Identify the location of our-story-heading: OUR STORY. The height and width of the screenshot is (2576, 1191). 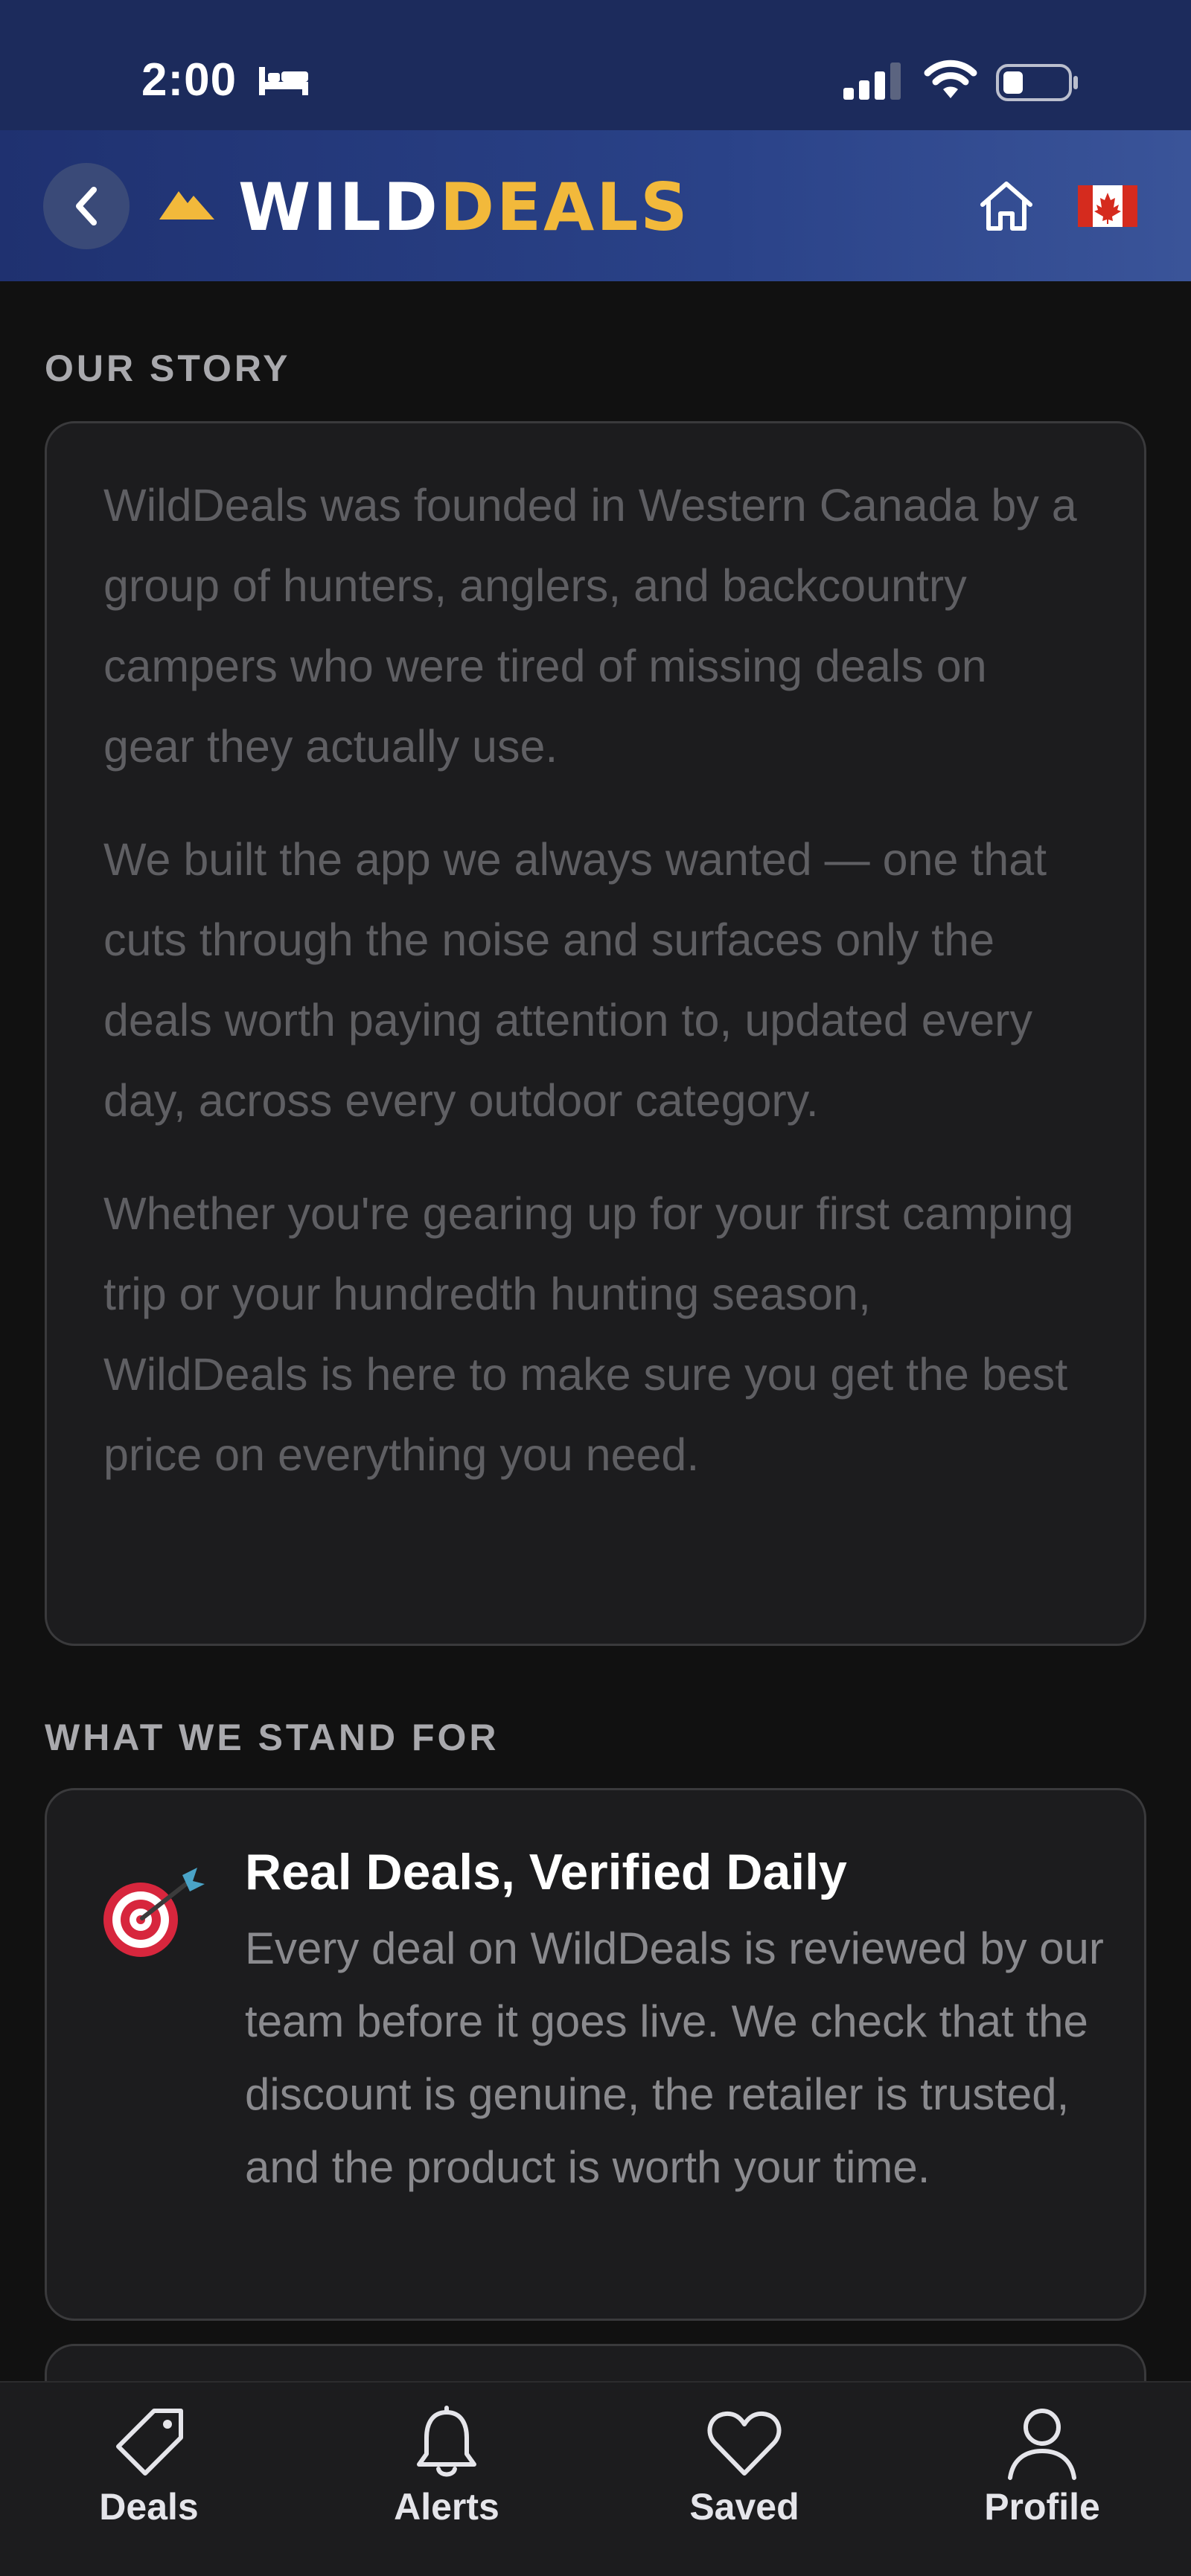
(168, 368).